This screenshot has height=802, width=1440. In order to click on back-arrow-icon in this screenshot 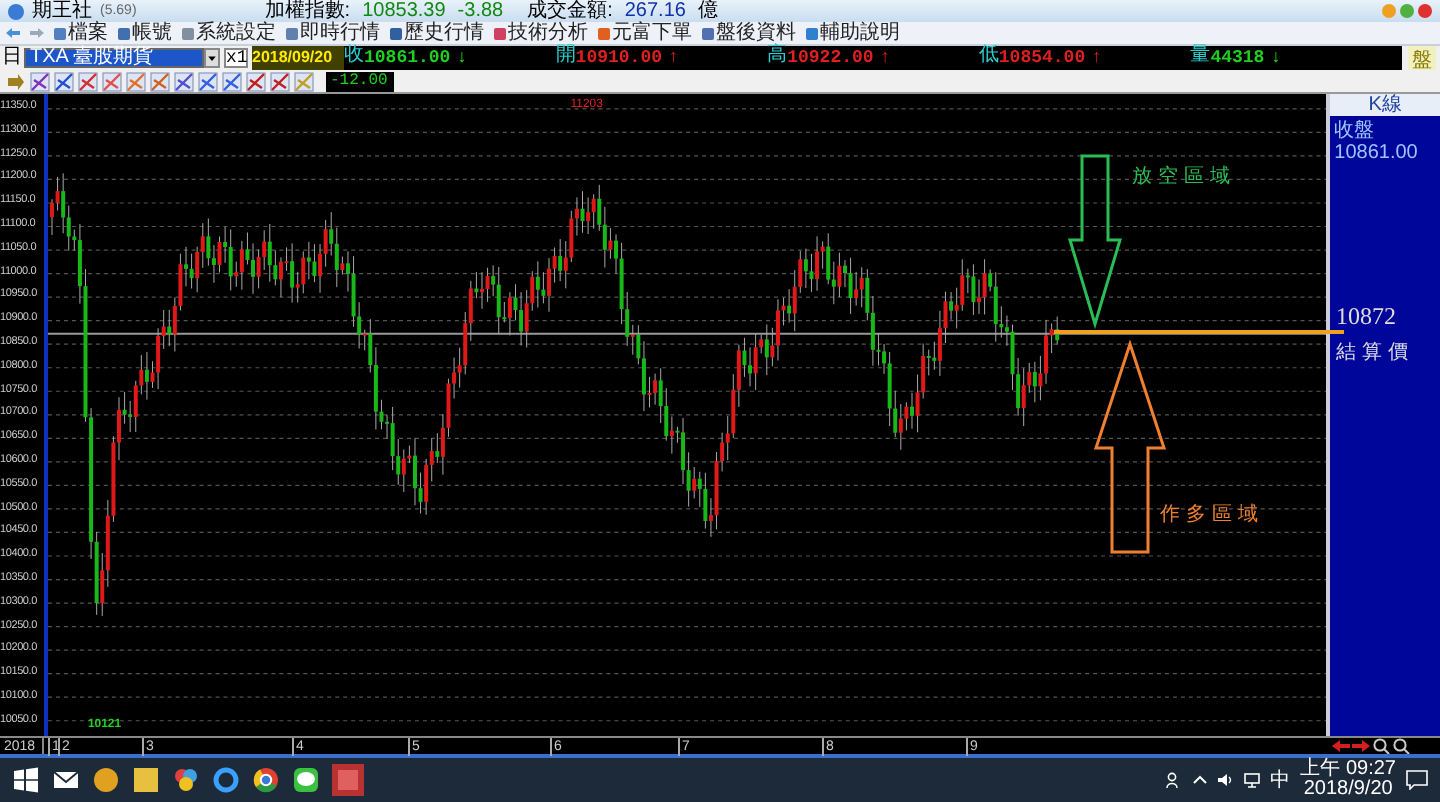, I will do `click(13, 33)`.